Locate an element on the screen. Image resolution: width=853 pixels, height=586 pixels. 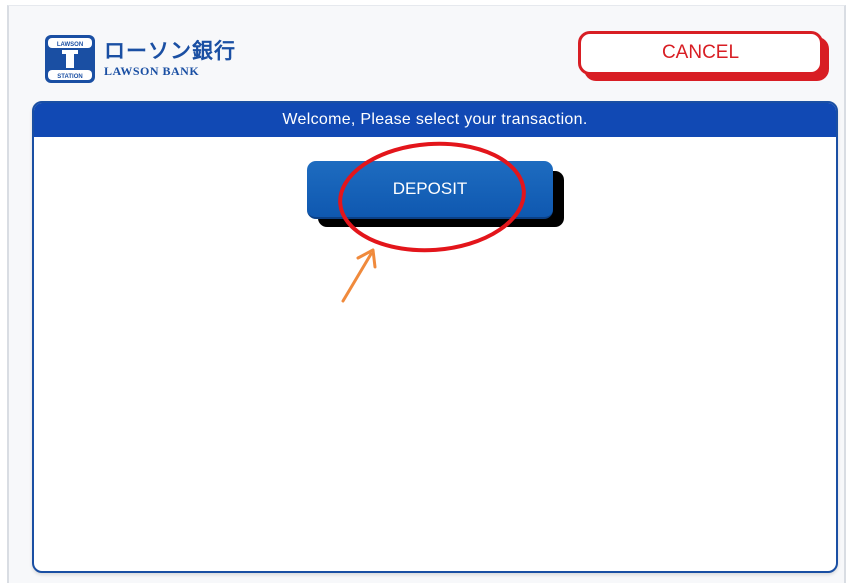
badge-top-text: LAWSON is located at coordinates (70, 45).